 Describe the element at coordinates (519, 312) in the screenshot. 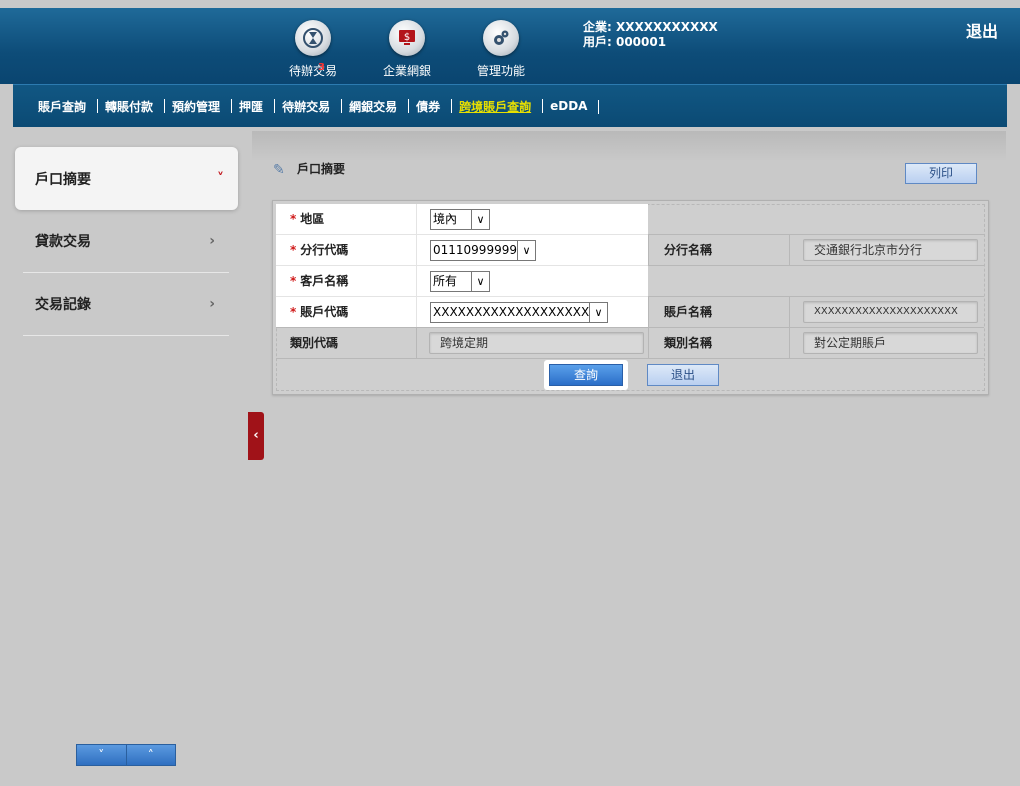

I see `account-code-select: XXXXXXXXXXXXXXXXXXXXX ∨` at that location.